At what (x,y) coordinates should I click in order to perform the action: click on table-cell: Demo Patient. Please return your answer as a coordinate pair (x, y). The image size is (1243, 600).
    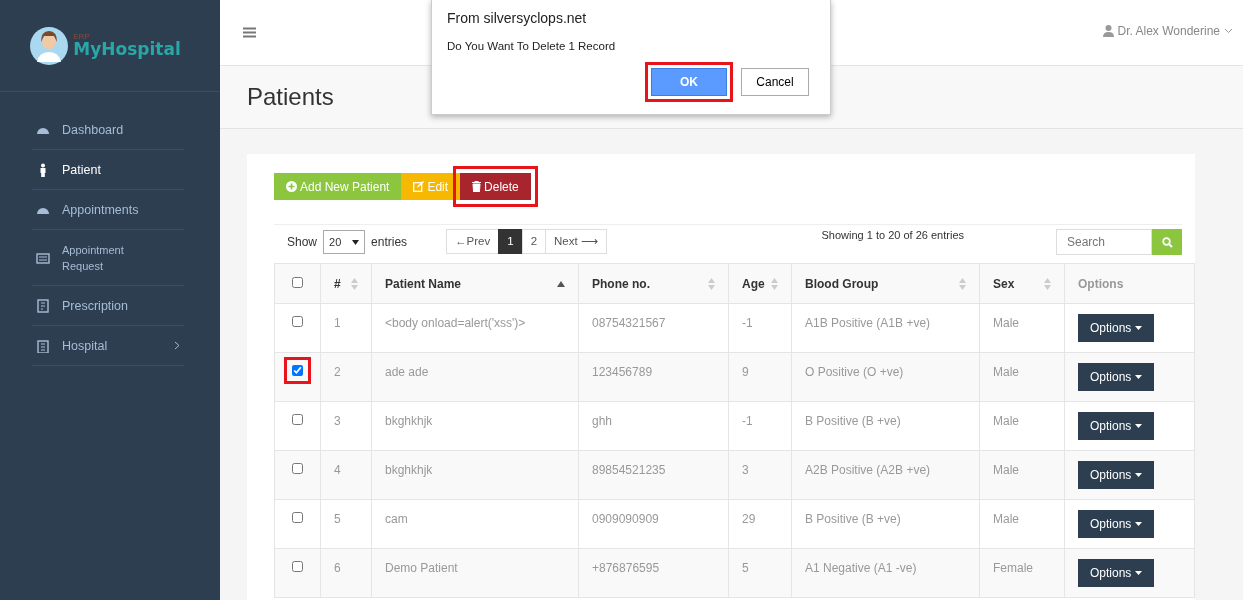
    Looking at the image, I should click on (475, 573).